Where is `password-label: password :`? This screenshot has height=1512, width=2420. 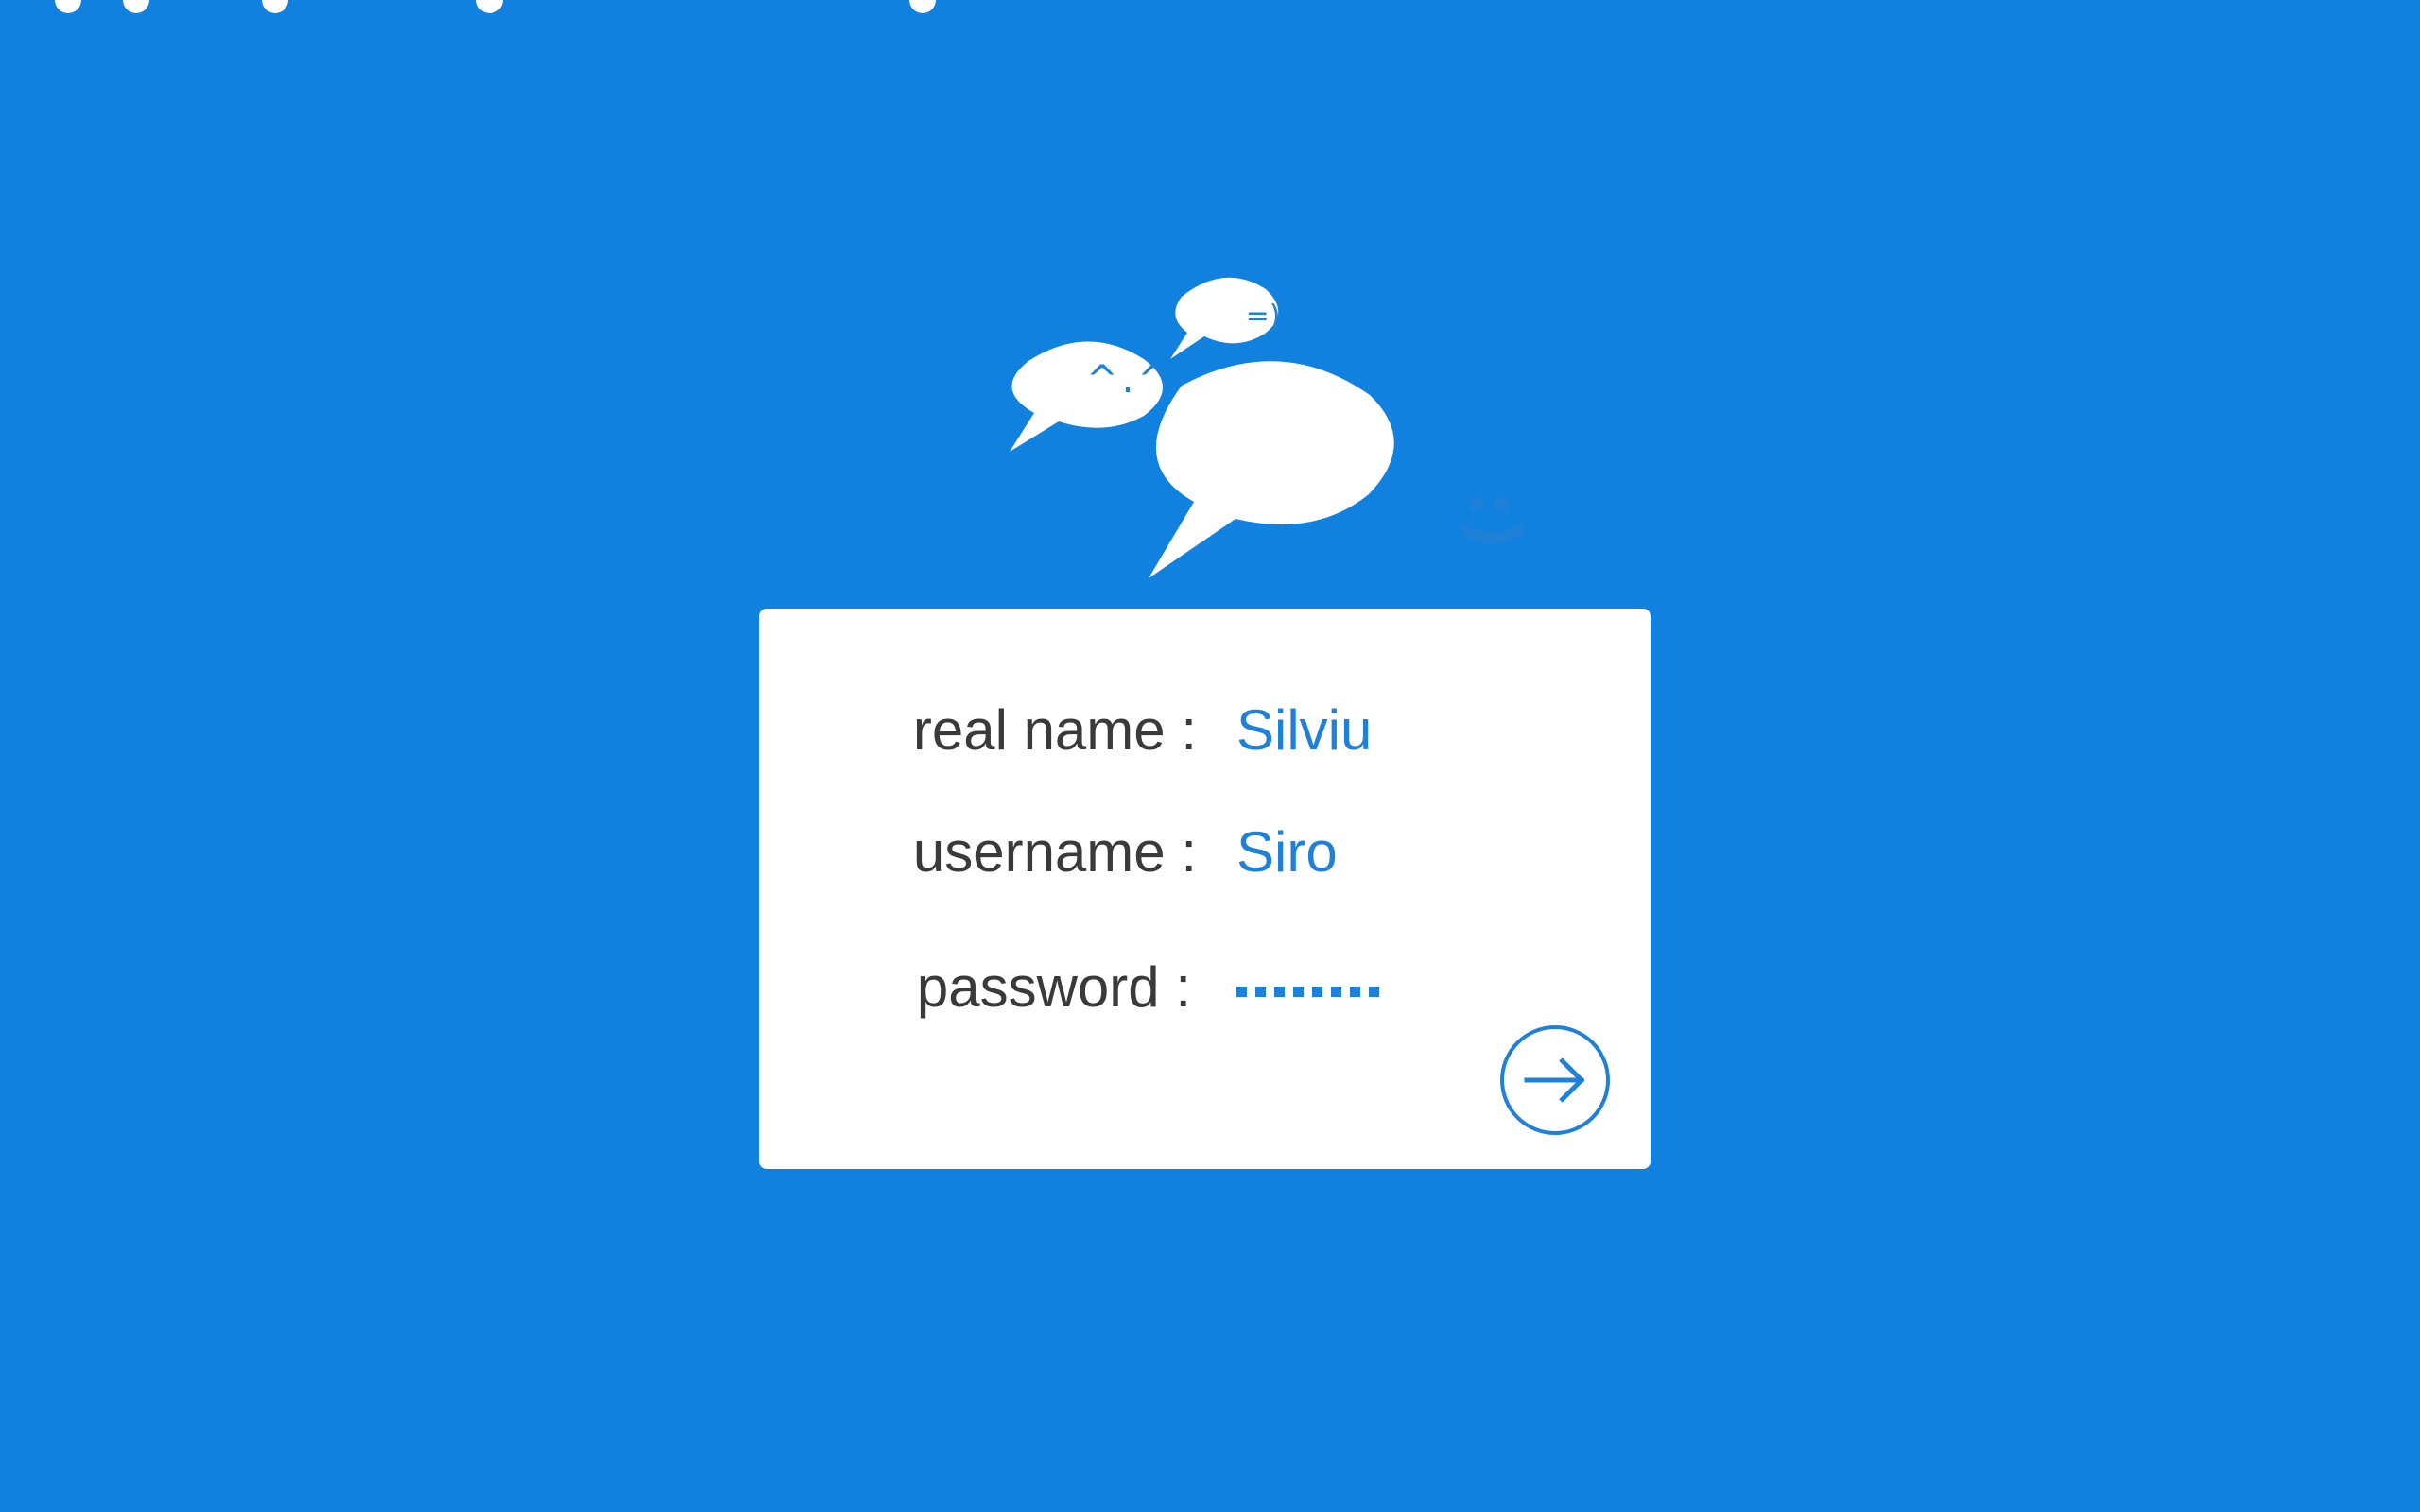 password-label: password : is located at coordinates (1053, 987).